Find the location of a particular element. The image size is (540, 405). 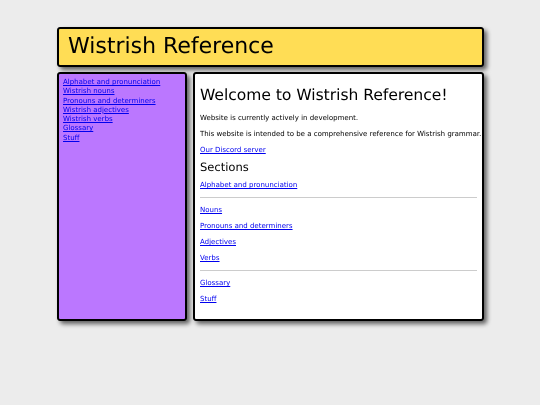

page-heading: Welcome to Wistrish Reference! is located at coordinates (324, 96).